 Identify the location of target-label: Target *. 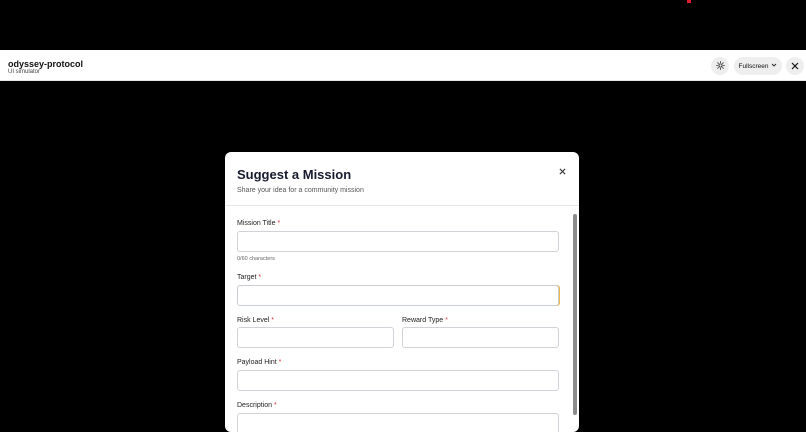
(249, 277).